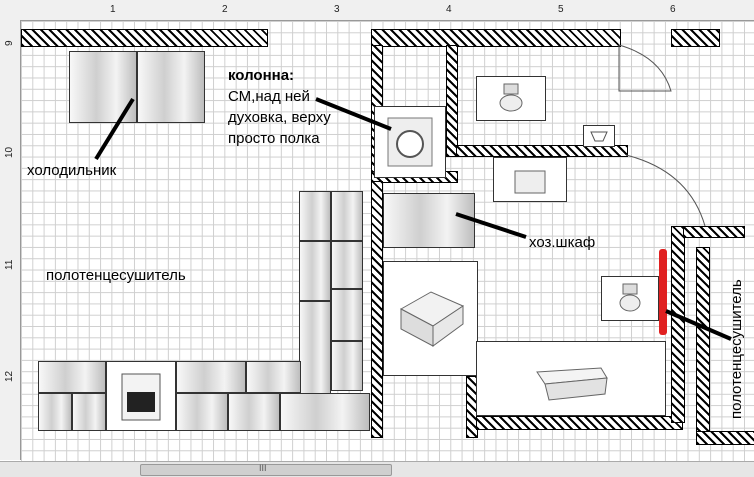 The width and height of the screenshot is (754, 477). Describe the element at coordinates (9, 152) in the screenshot. I see `ruler-tick: 10` at that location.